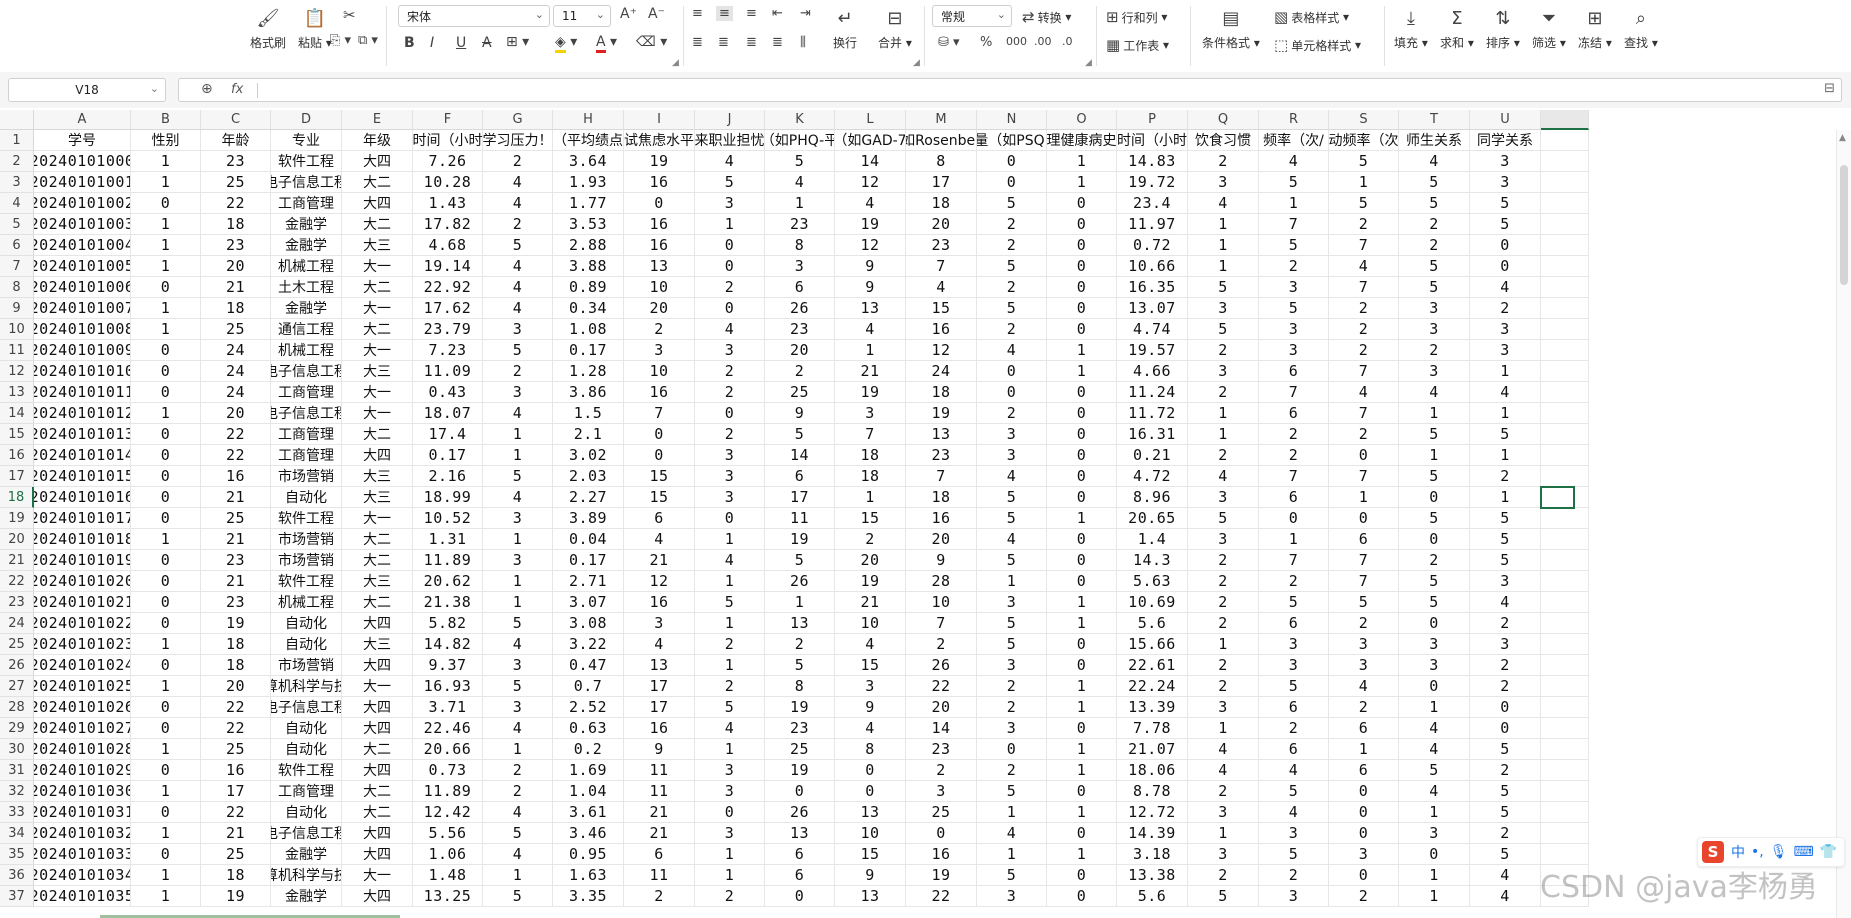 This screenshot has height=918, width=1851. Describe the element at coordinates (448, 392) in the screenshot. I see `table-cell: 0.43` at that location.